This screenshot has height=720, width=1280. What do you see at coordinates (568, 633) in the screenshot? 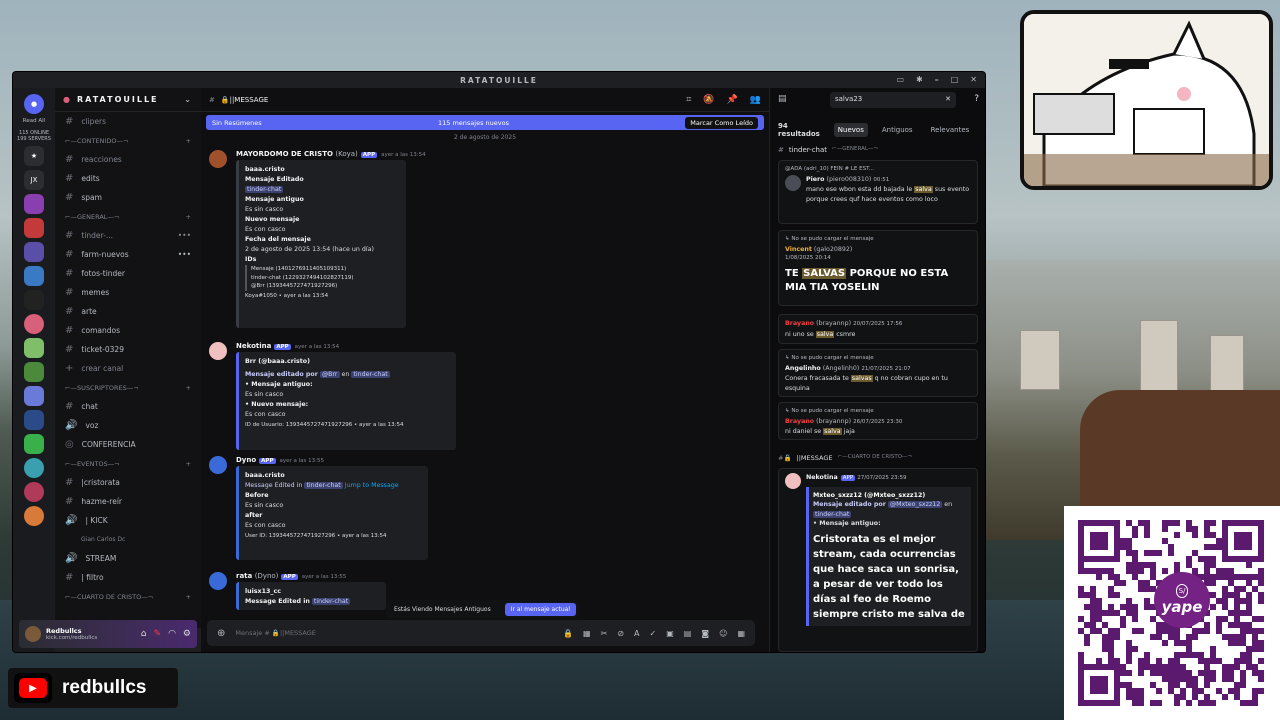
I see `lock-icon: 🔒` at bounding box center [568, 633].